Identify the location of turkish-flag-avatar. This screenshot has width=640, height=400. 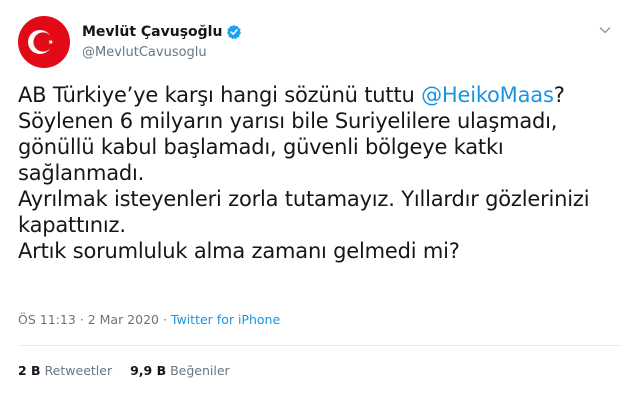
(44, 42).